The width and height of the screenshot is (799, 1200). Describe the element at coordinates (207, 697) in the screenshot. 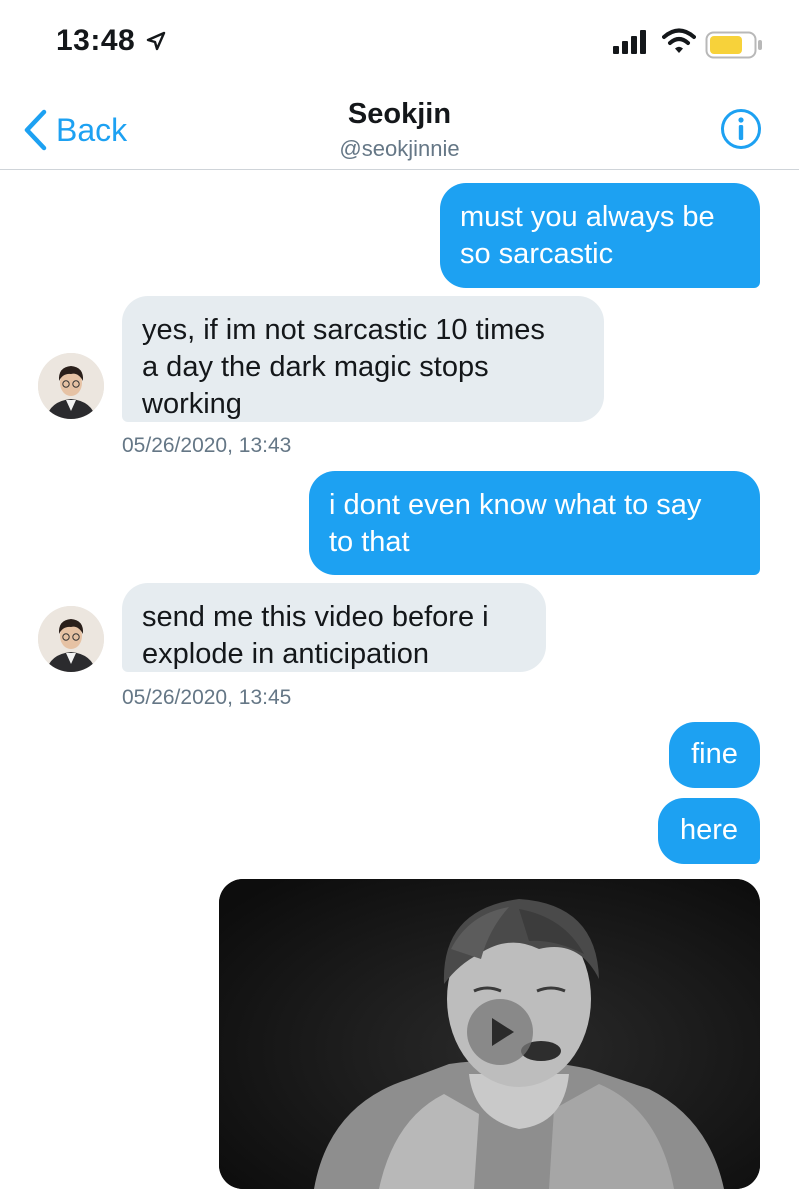

I see `message-timestamp: 05/26/2020, 13:45` at that location.